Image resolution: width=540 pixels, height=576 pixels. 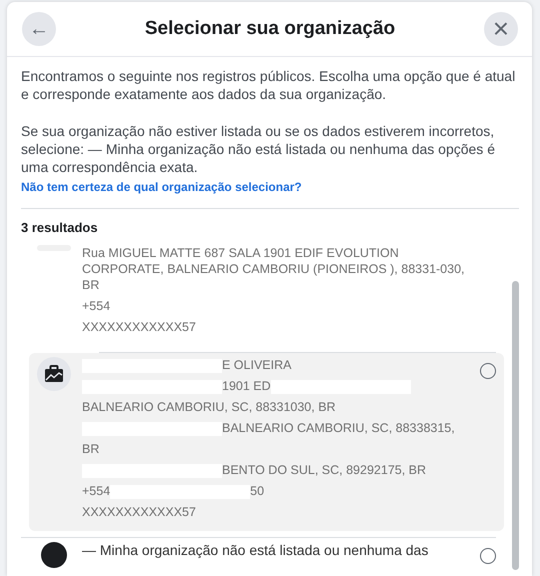 I want to click on result-text: BALNEARIO CAMBORIU, SC, 88338315,, so click(x=338, y=428).